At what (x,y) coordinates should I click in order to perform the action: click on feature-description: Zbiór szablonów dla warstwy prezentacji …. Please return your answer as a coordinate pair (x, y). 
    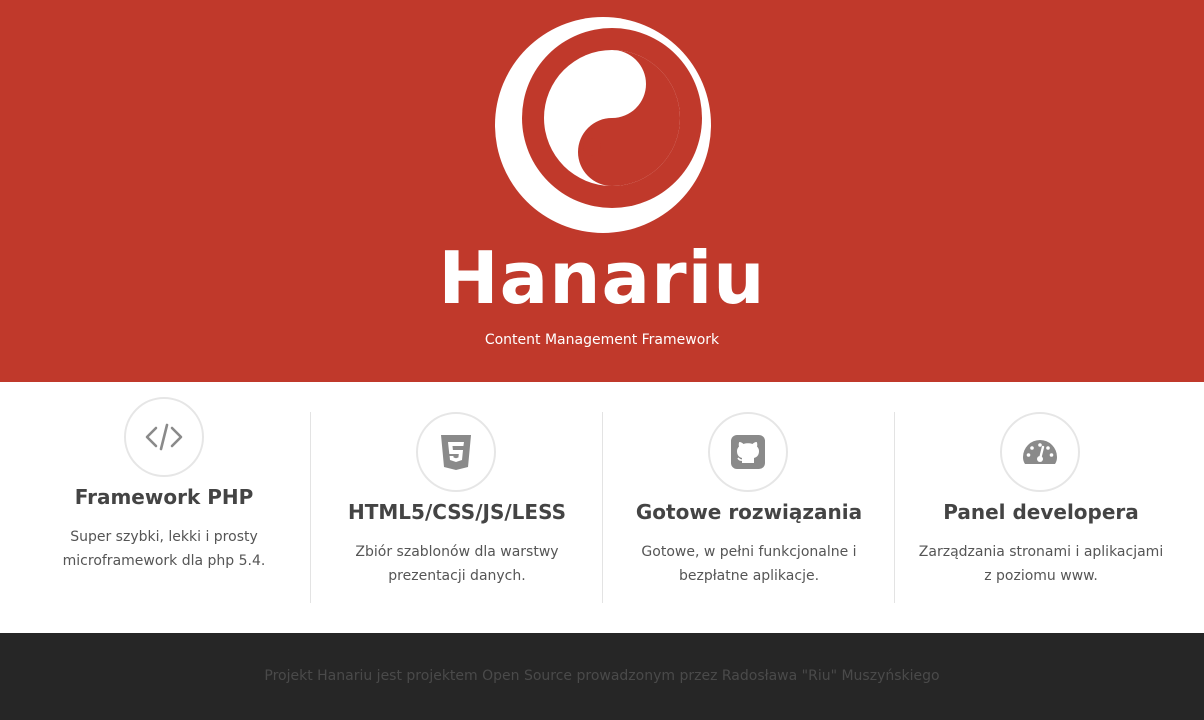
    Looking at the image, I should click on (457, 564).